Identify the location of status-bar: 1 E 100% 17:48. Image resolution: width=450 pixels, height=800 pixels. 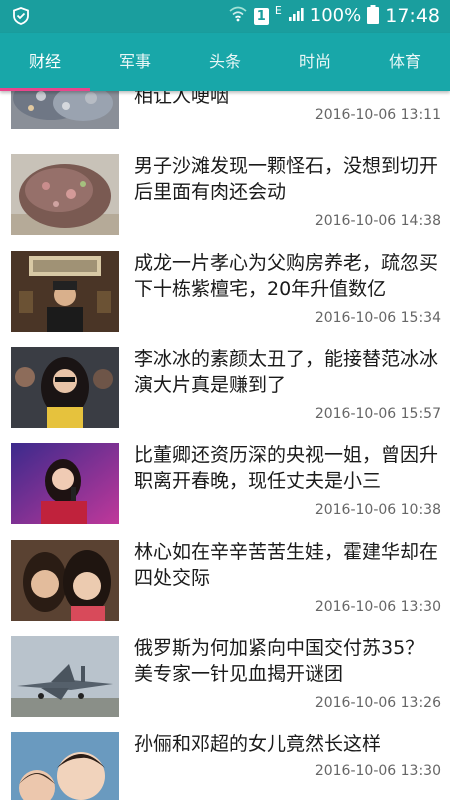
(225, 16).